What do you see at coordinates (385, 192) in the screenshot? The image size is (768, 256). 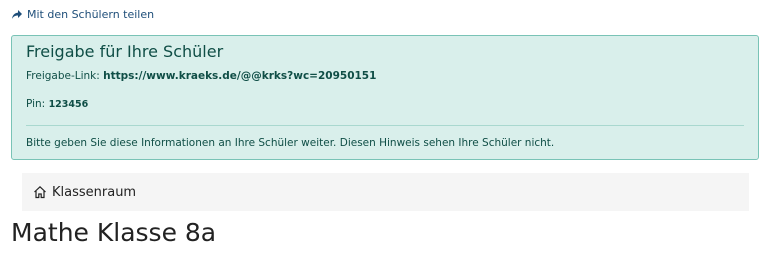 I see `breadcrumb: Klassenraum` at bounding box center [385, 192].